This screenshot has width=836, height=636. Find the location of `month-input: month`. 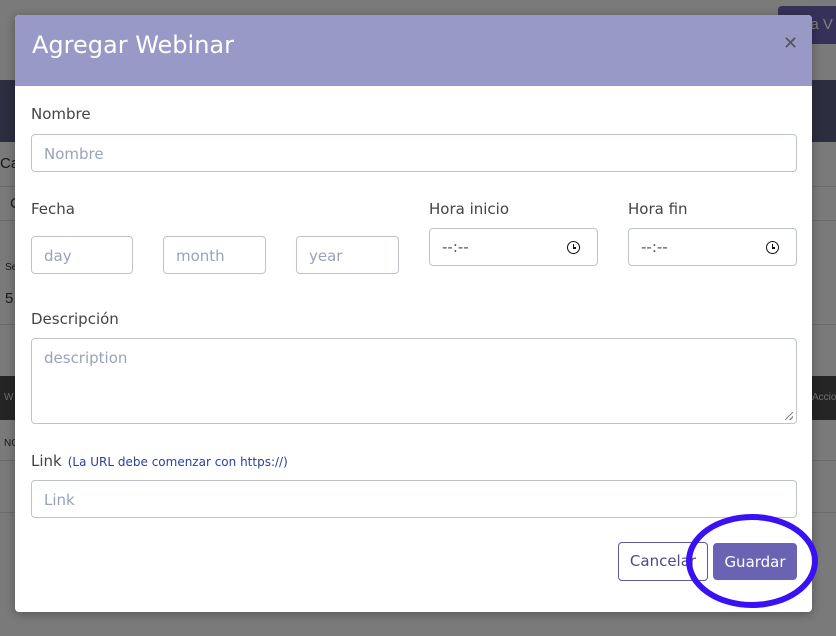

month-input: month is located at coordinates (214, 255).